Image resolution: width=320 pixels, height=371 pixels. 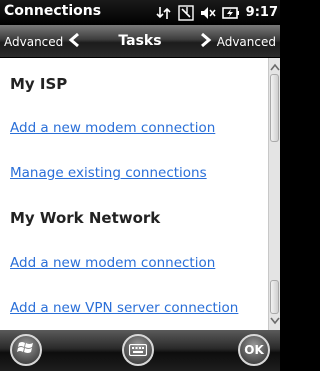 I want to click on battery-charging-icon, so click(x=230, y=13).